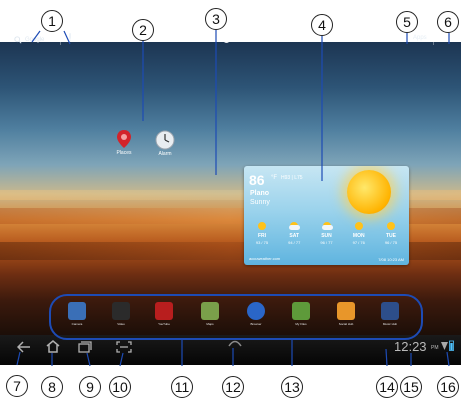 The height and width of the screenshot is (405, 461). I want to click on dock-item-camera: Camera, so click(77, 314).